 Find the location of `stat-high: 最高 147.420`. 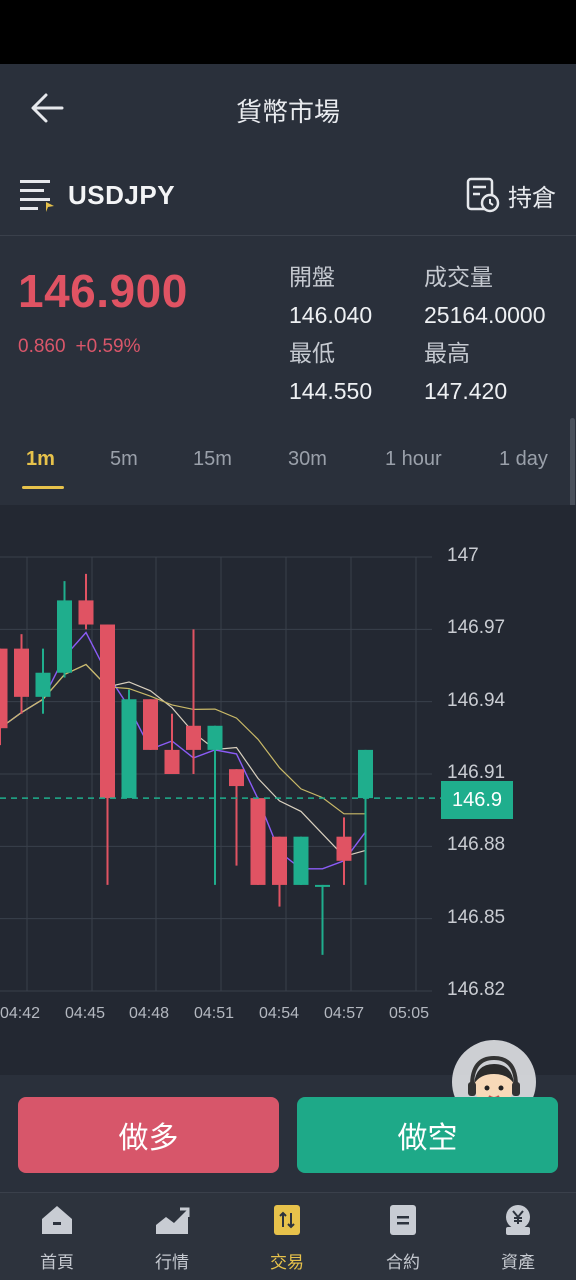

stat-high: 最高 147.420 is located at coordinates (465, 369).